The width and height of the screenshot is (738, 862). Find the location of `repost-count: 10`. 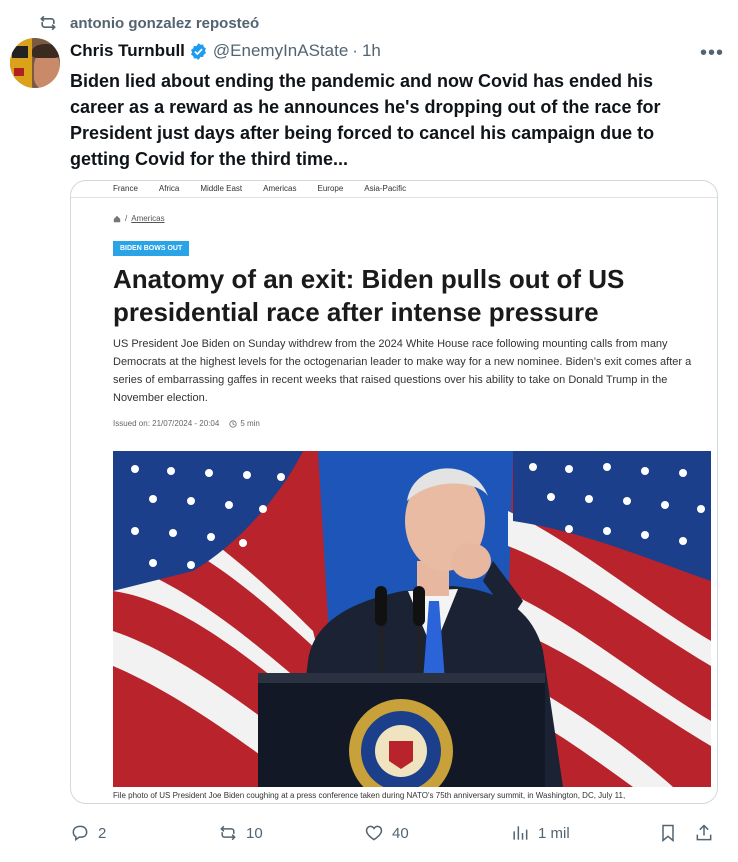

repost-count: 10 is located at coordinates (254, 833).